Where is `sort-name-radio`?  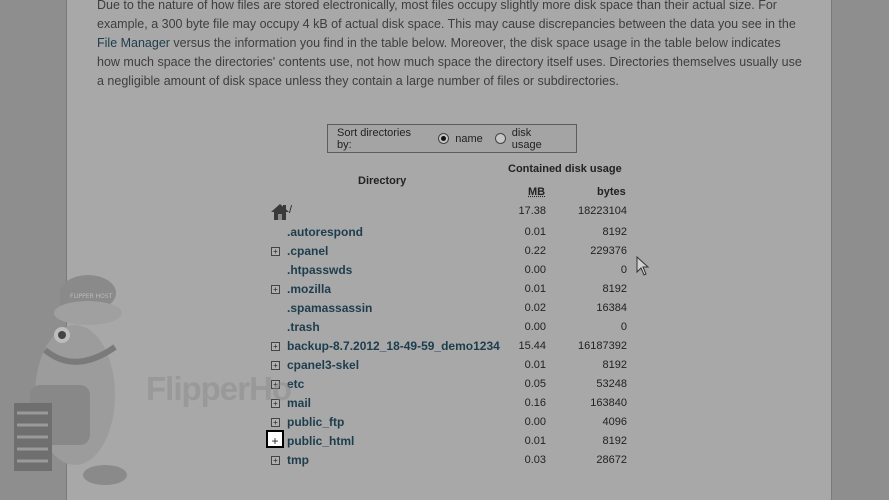 sort-name-radio is located at coordinates (444, 138).